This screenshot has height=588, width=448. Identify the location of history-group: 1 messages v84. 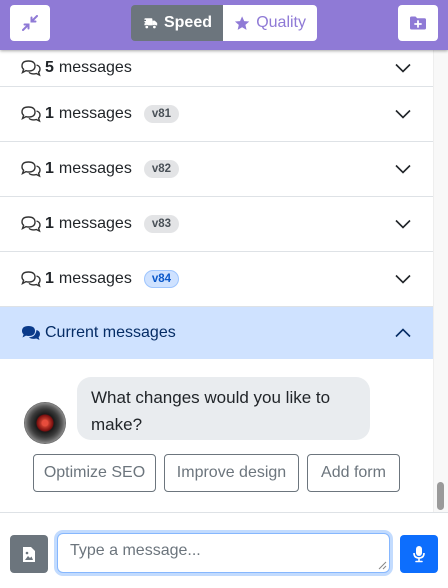
(216, 279).